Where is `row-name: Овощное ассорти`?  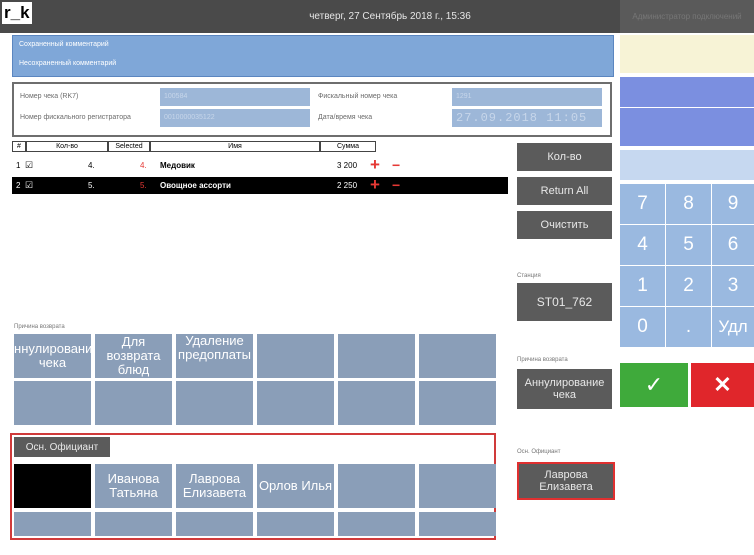
row-name: Овощное ассорти is located at coordinates (195, 185).